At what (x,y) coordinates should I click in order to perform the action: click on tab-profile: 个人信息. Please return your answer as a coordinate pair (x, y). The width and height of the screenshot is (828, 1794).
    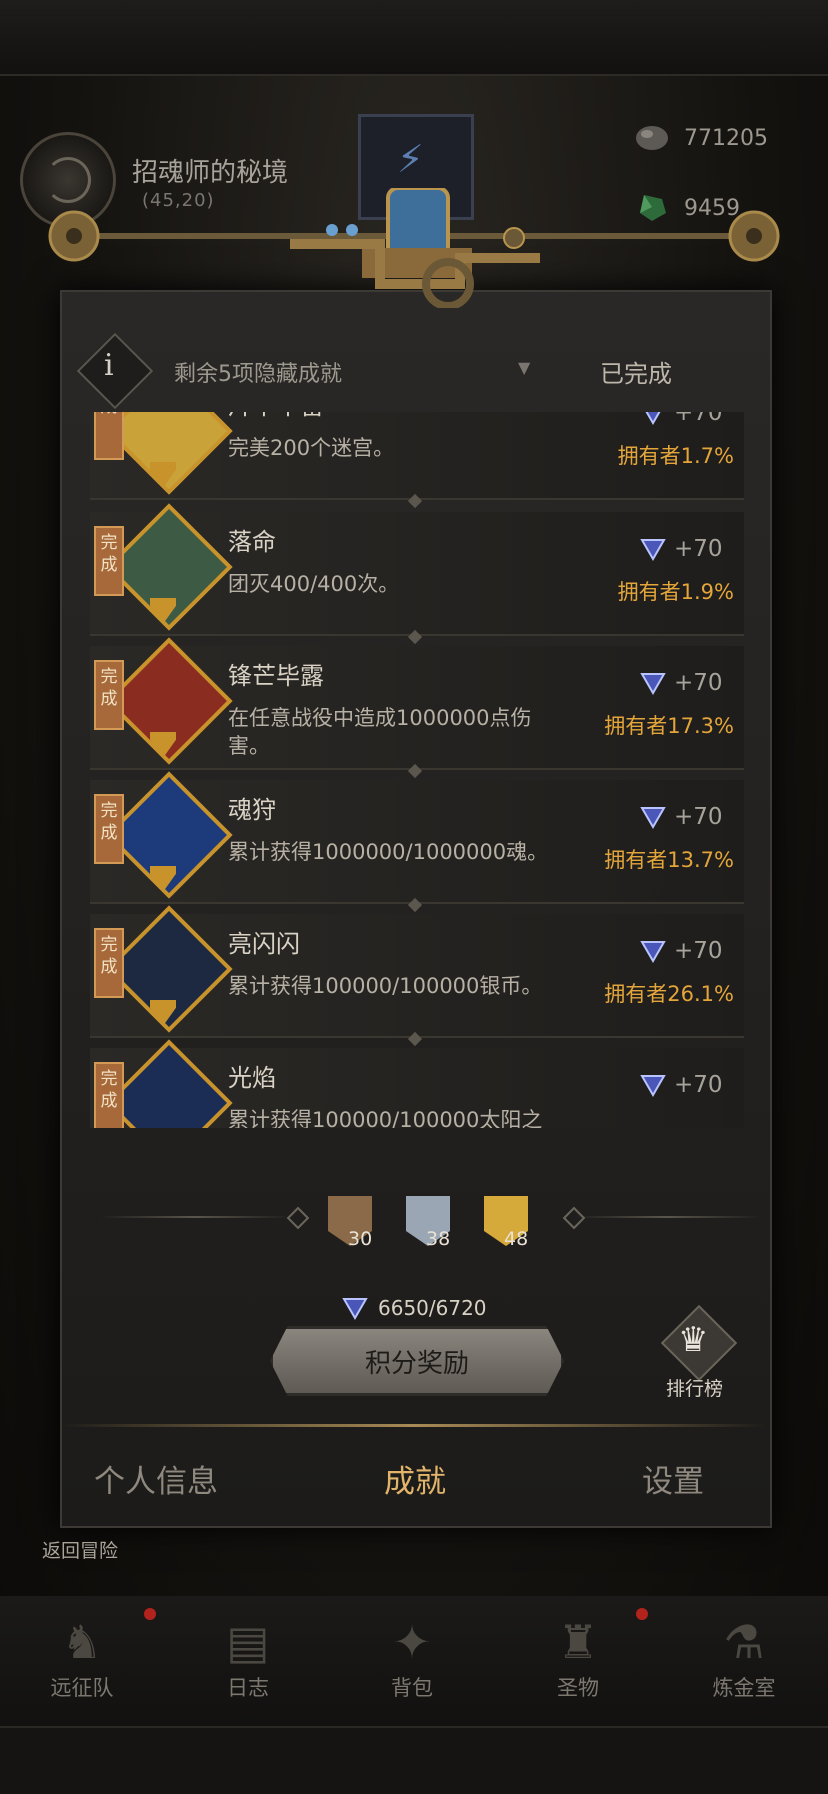
    Looking at the image, I should click on (156, 1478).